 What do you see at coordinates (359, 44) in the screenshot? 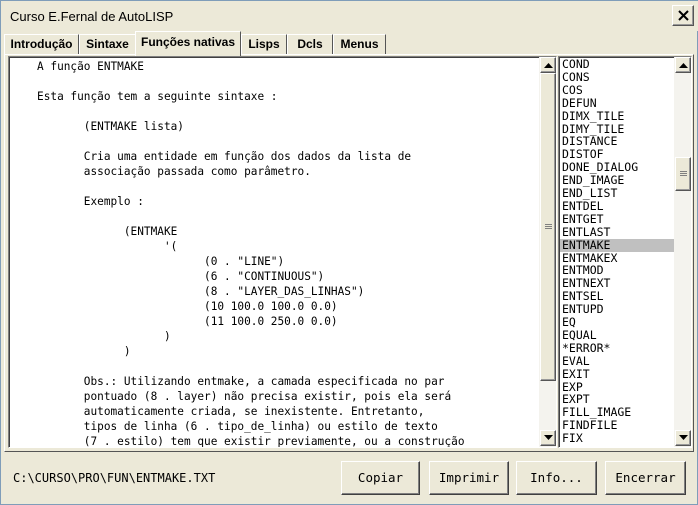
I see `tab-menus: Menus` at bounding box center [359, 44].